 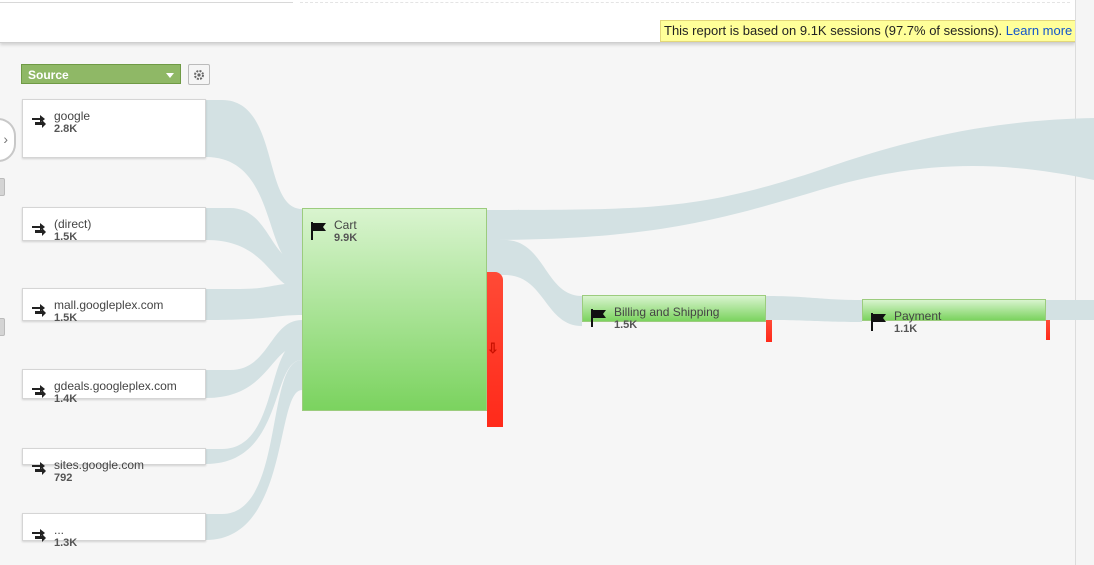 I want to click on source-count: 1.4K, so click(x=66, y=399).